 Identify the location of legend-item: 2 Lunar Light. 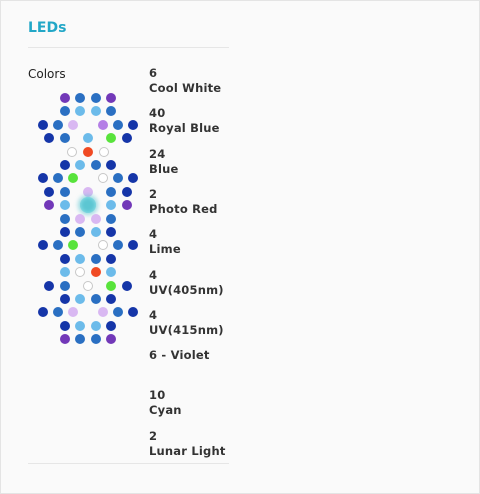
(209, 444).